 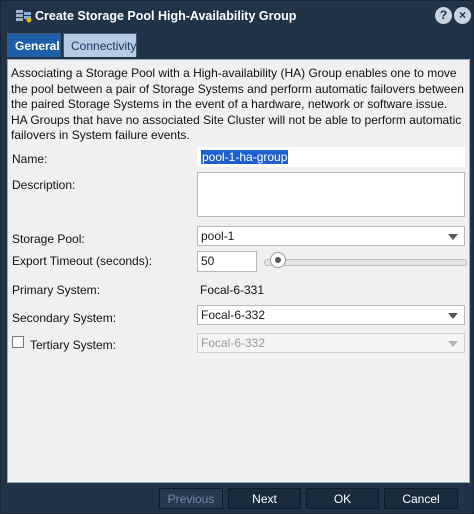 I want to click on description-input, so click(x=331, y=194).